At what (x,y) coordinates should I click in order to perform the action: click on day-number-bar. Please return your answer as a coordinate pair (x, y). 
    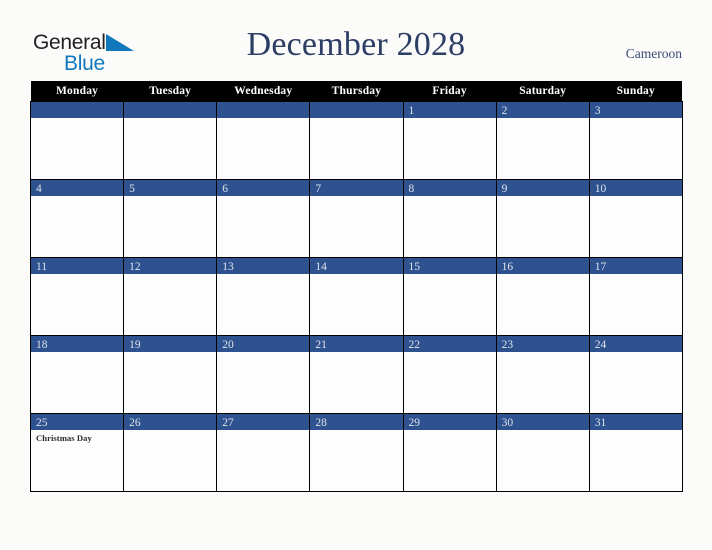
    Looking at the image, I should click on (356, 110).